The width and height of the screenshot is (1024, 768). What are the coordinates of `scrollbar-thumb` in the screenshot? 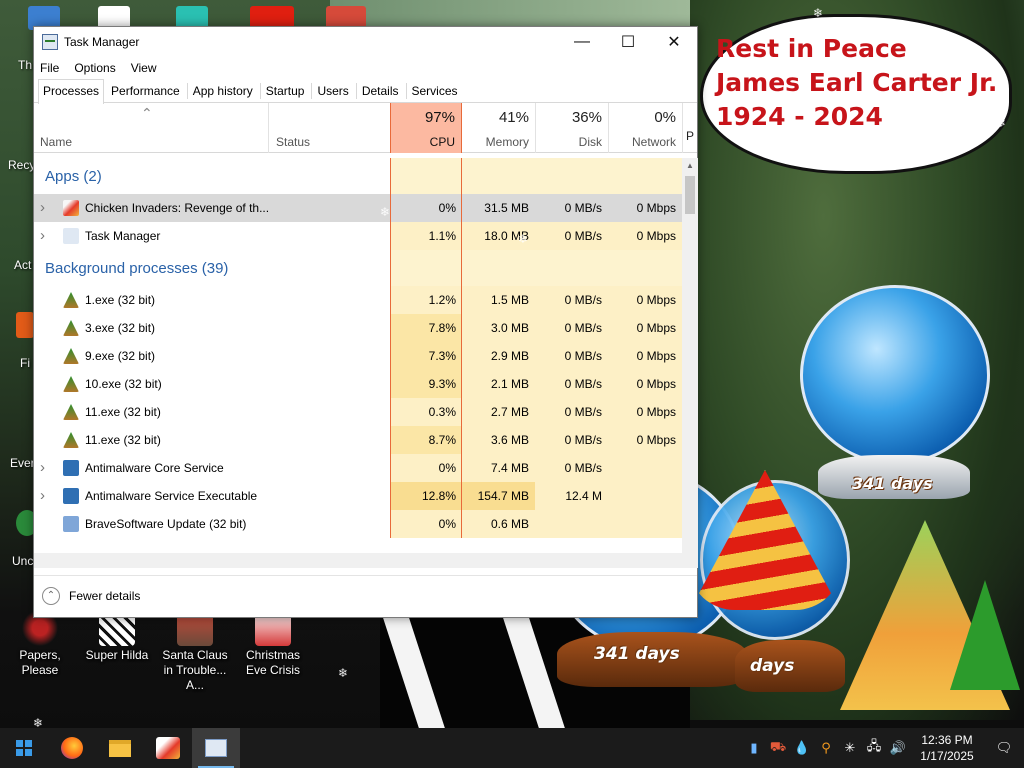 It's located at (690, 195).